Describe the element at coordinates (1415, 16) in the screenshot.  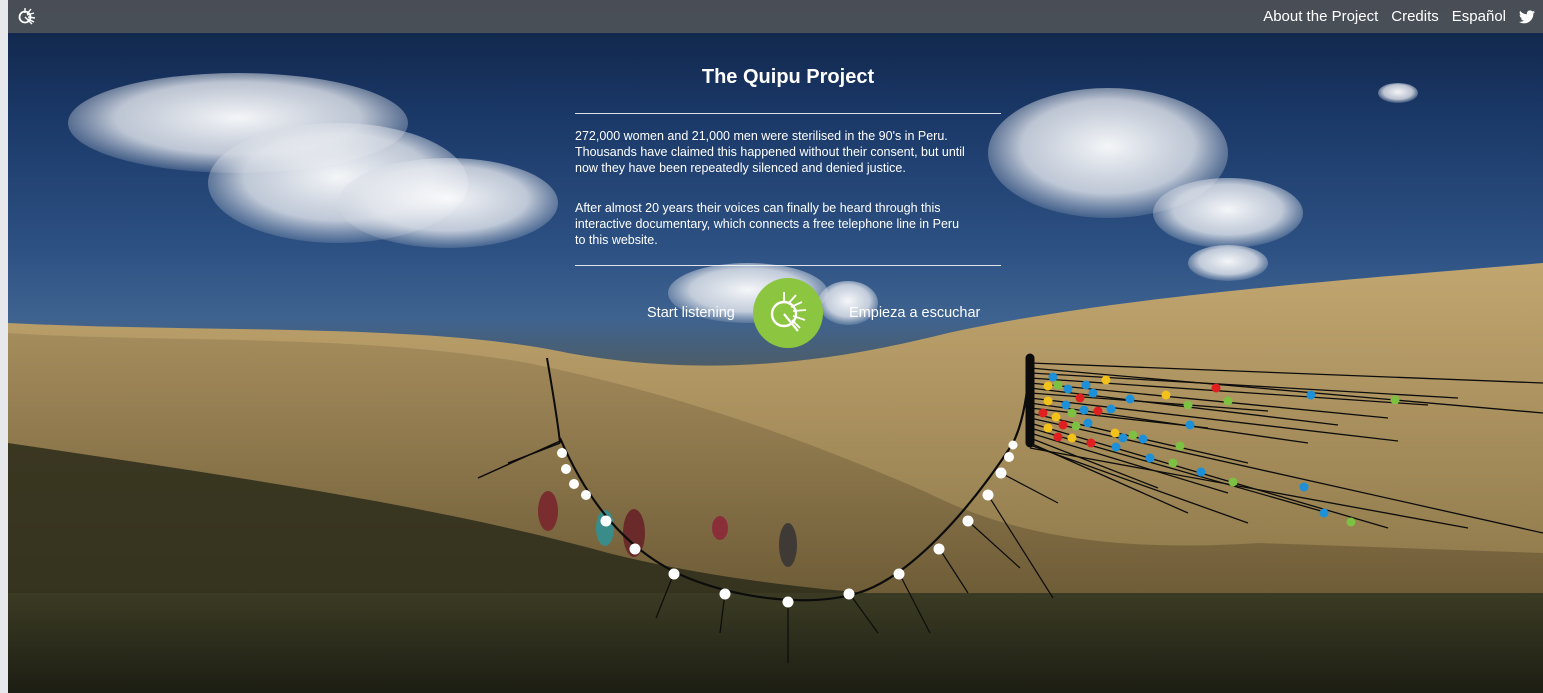
I see `nav-credits: Credits` at that location.